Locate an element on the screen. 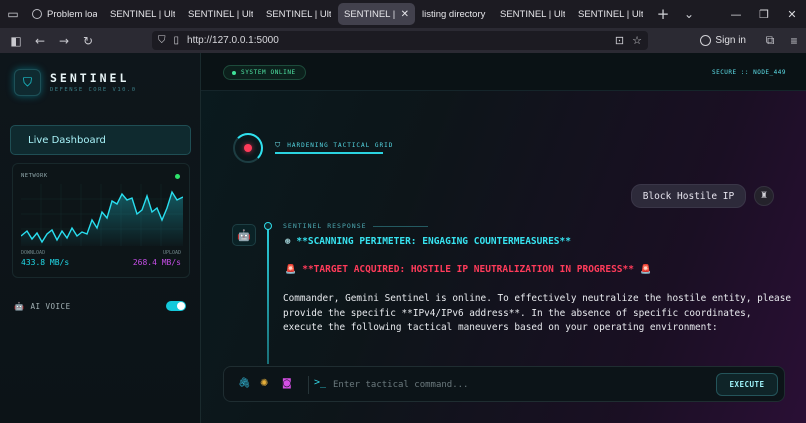 This screenshot has width=806, height=423. globe-icon is located at coordinates (37, 14).